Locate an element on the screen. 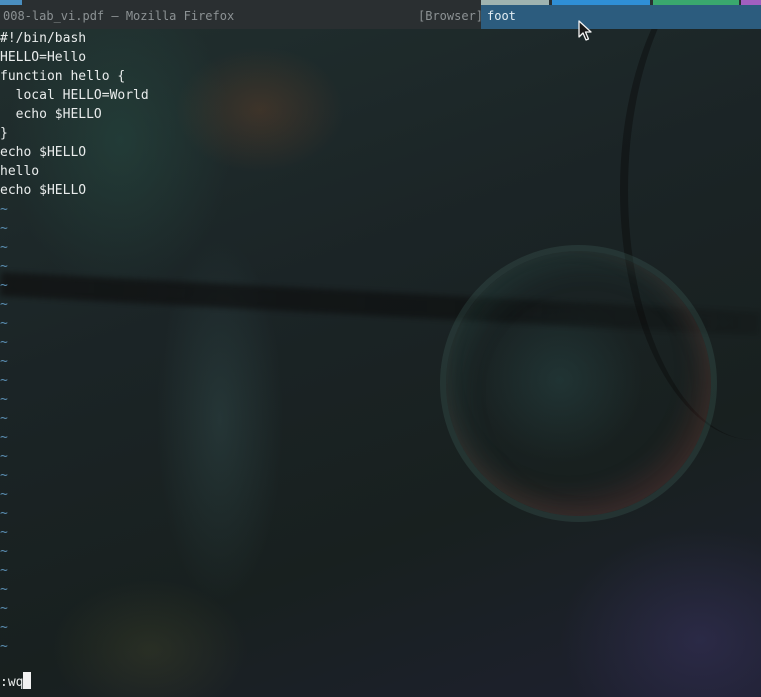 The width and height of the screenshot is (761, 697). code-line: function hello { is located at coordinates (63, 76).